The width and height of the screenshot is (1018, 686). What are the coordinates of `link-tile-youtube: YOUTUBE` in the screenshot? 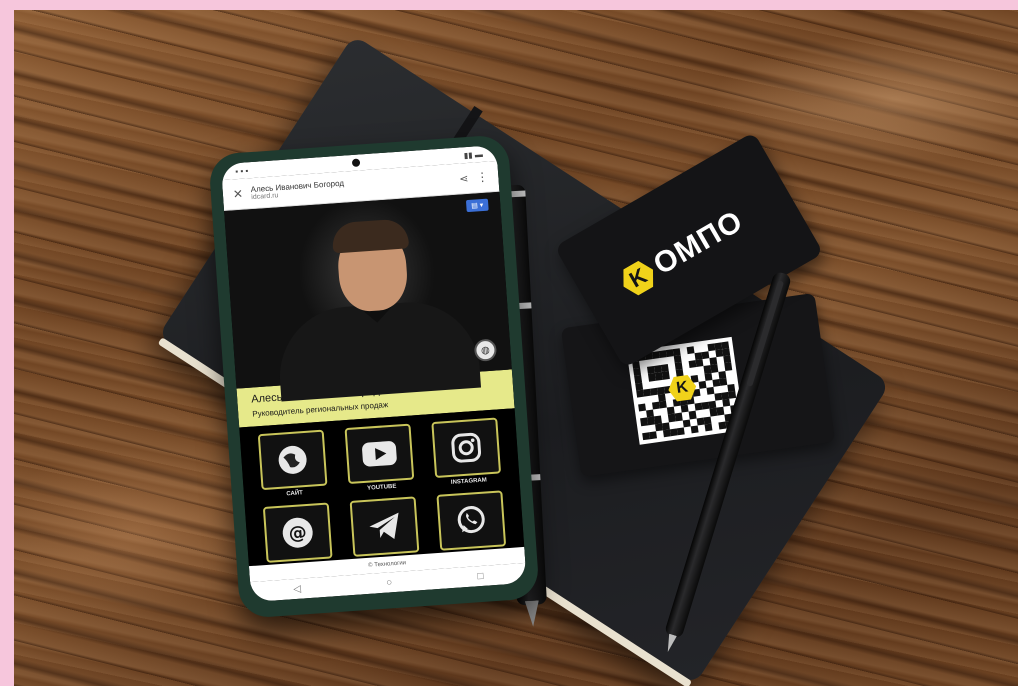 It's located at (380, 459).